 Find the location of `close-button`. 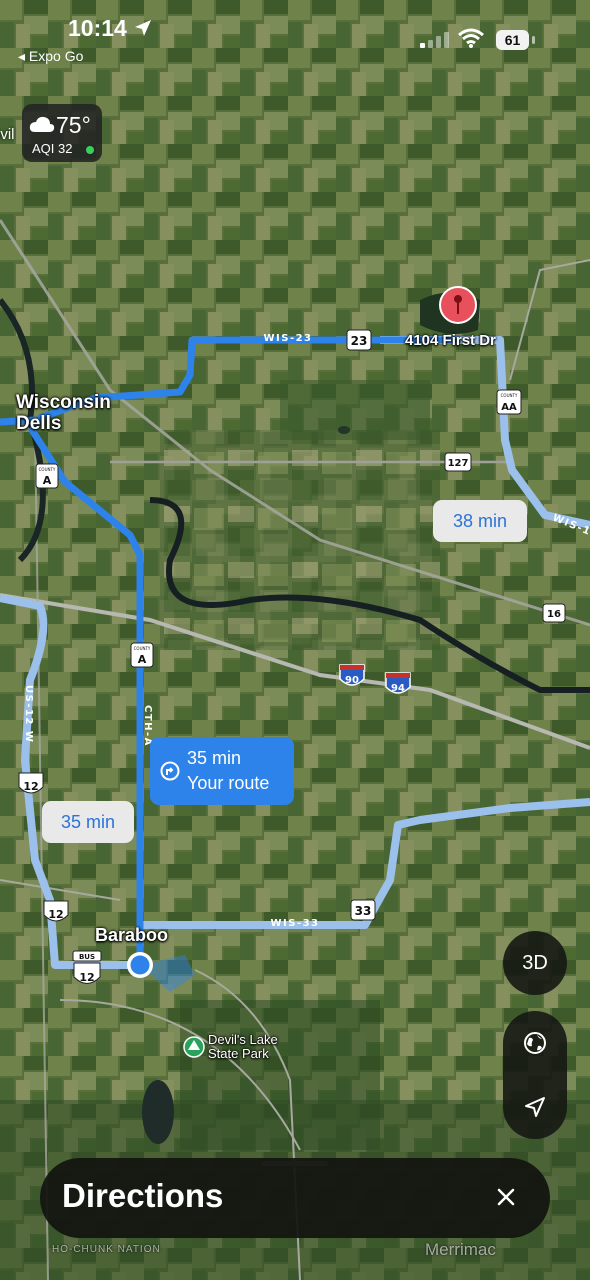

close-button is located at coordinates (506, 1197).